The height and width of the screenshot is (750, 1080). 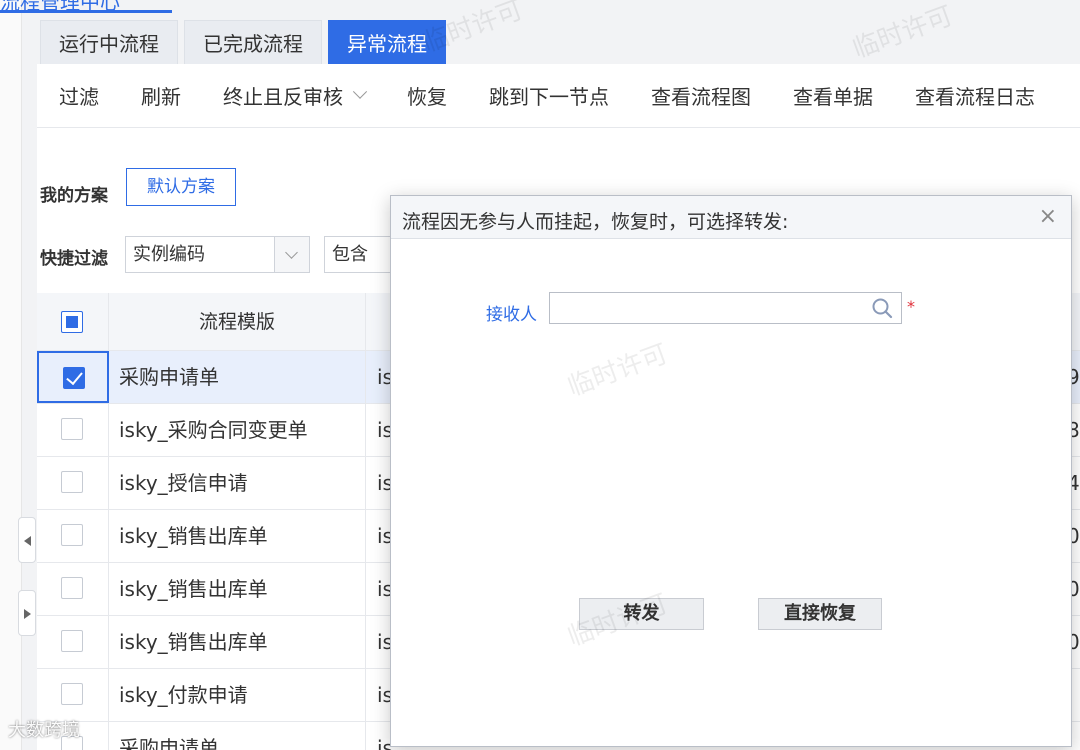 What do you see at coordinates (820, 614) in the screenshot?
I see `direct-restore-button: 直接恢复` at bounding box center [820, 614].